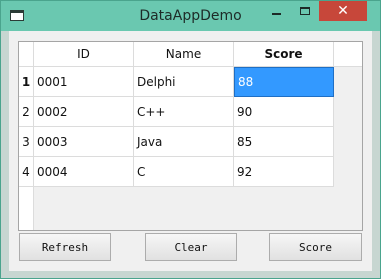  Describe the element at coordinates (184, 112) in the screenshot. I see `cell-name: C++` at that location.